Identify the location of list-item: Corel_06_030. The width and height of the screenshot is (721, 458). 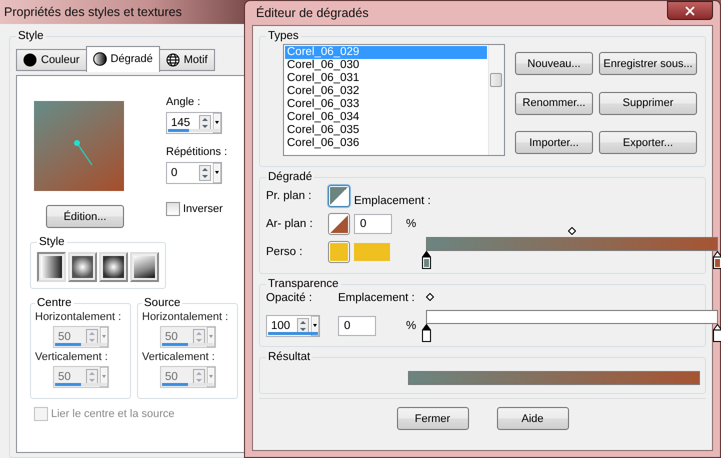
(386, 65).